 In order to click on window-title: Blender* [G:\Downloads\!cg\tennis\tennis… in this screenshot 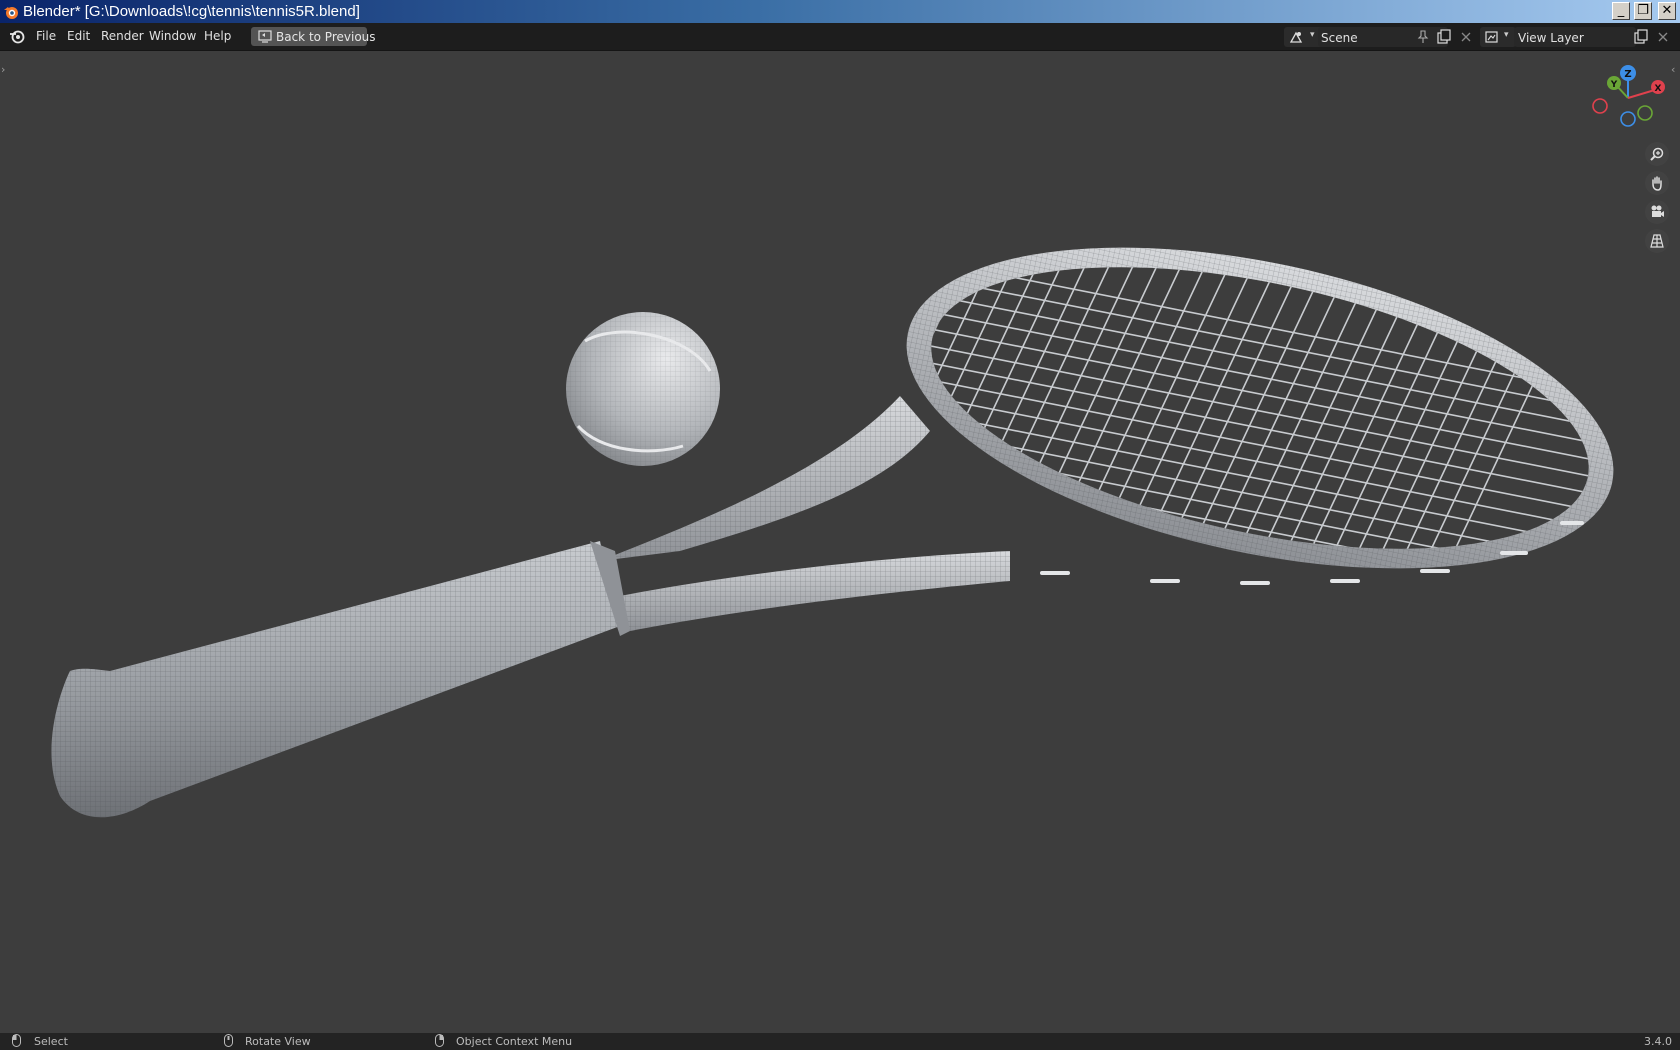, I will do `click(191, 11)`.